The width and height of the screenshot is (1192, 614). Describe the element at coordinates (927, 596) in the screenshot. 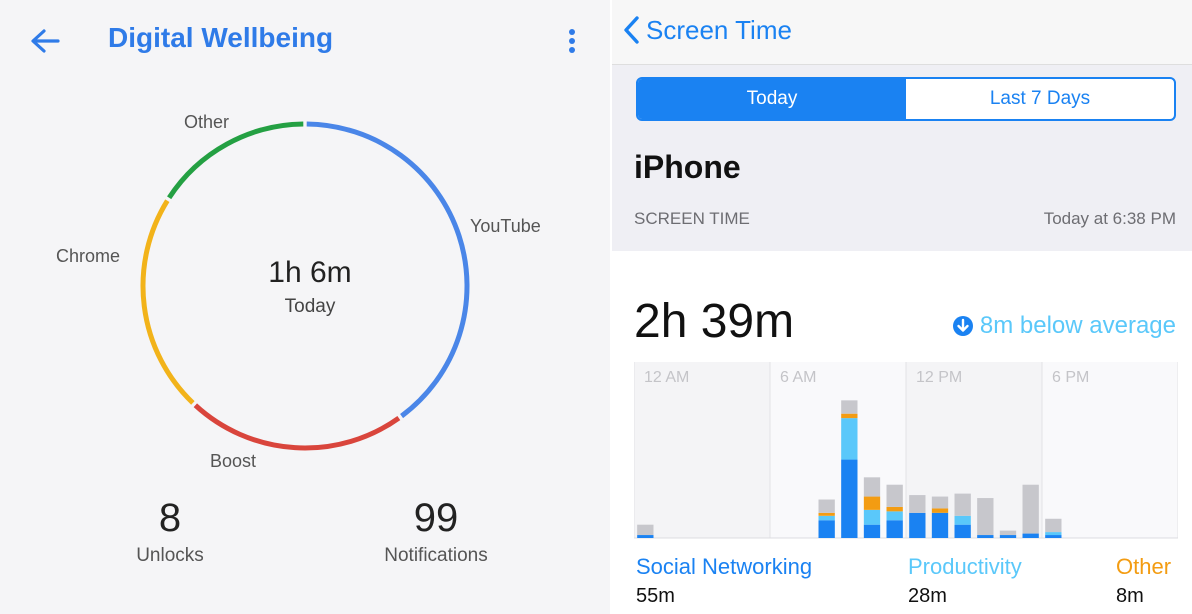

I see `legend-productivity-value: 28m` at that location.